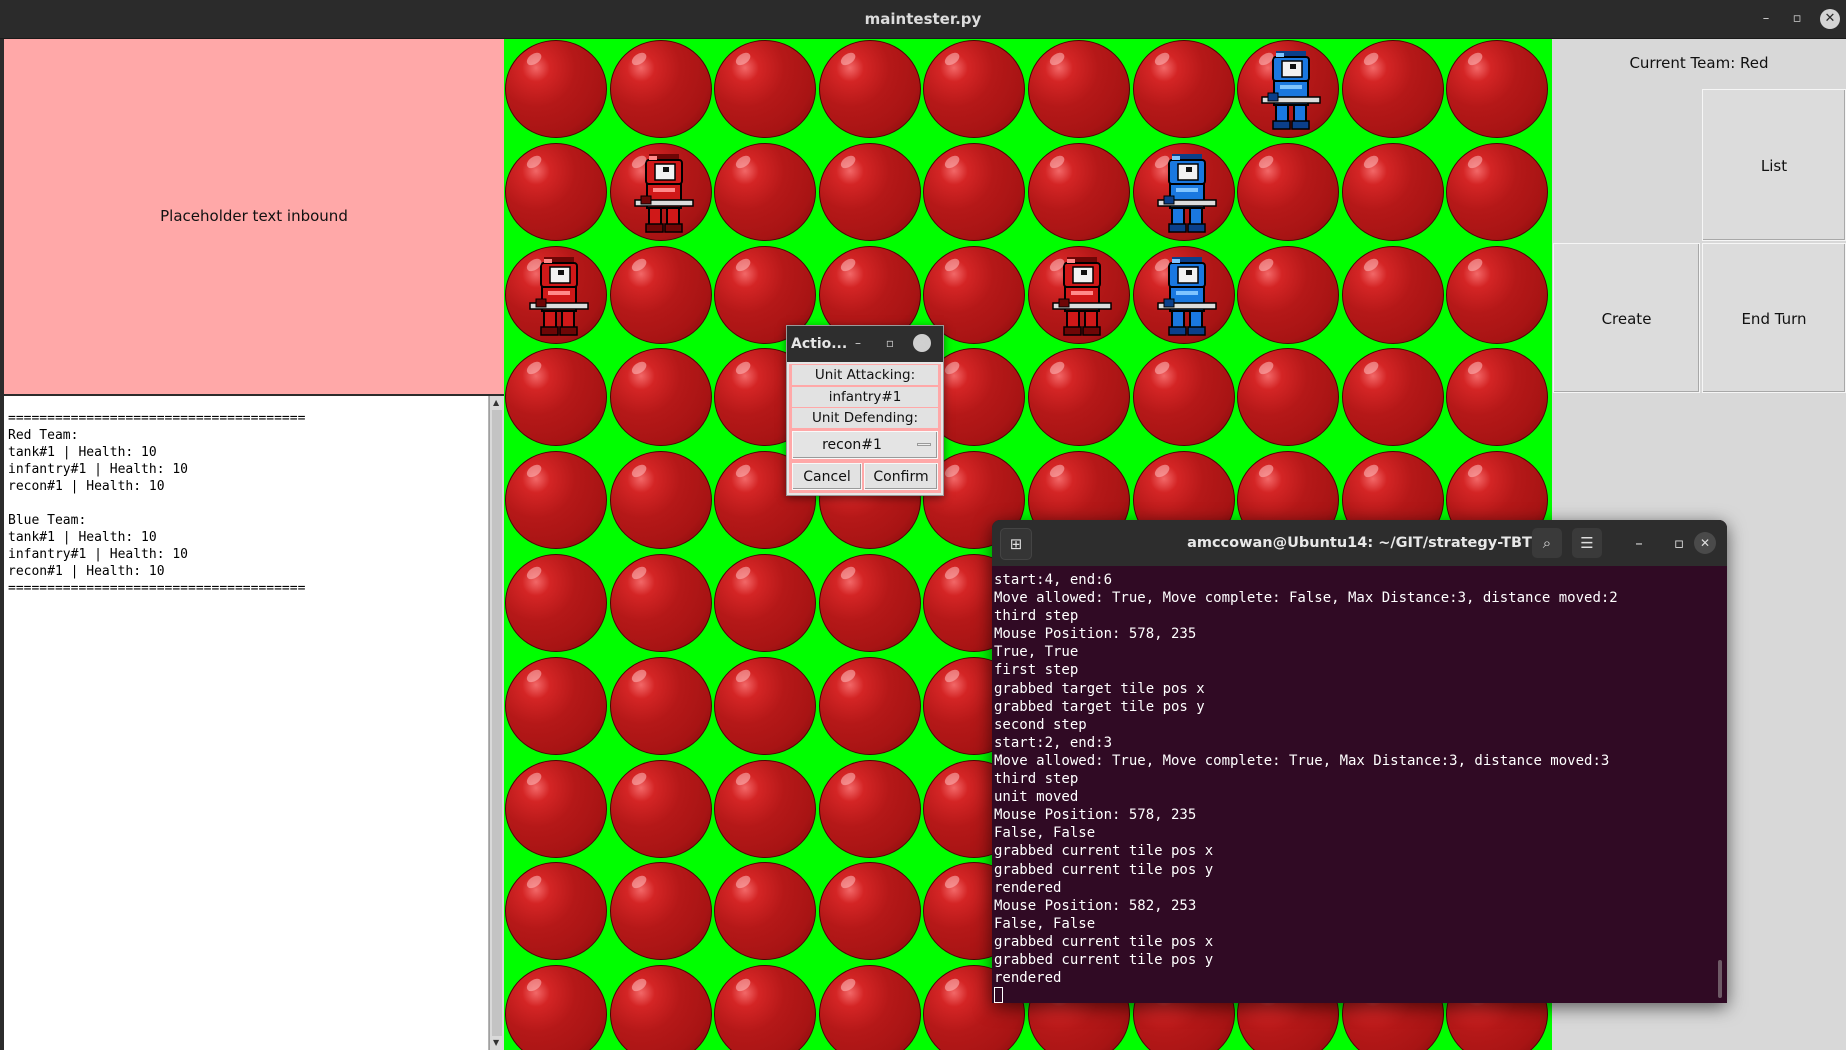 Image resolution: width=1846 pixels, height=1050 pixels. I want to click on create-button: Create, so click(1626, 318).